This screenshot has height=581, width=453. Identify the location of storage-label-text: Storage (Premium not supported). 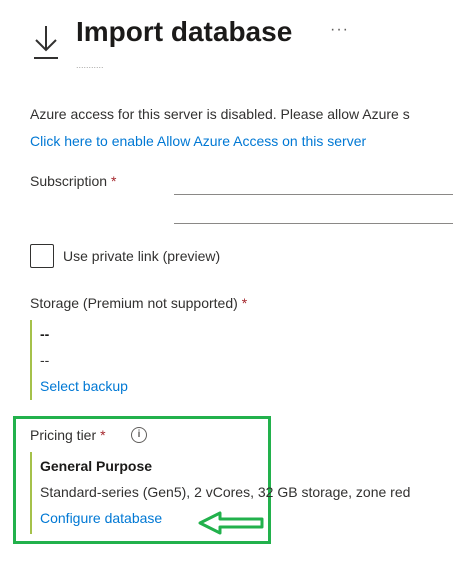
(134, 303).